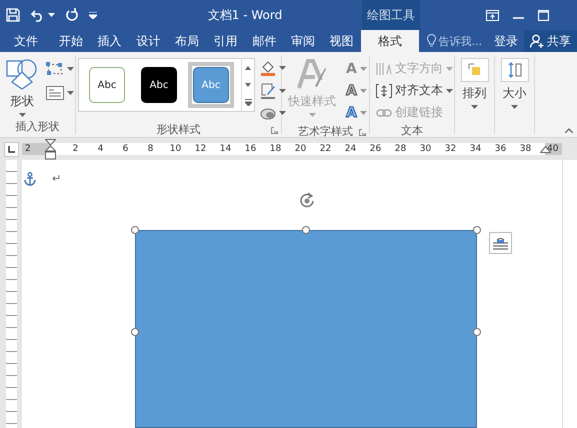 The image size is (577, 428). I want to click on more-icon, so click(248, 102).